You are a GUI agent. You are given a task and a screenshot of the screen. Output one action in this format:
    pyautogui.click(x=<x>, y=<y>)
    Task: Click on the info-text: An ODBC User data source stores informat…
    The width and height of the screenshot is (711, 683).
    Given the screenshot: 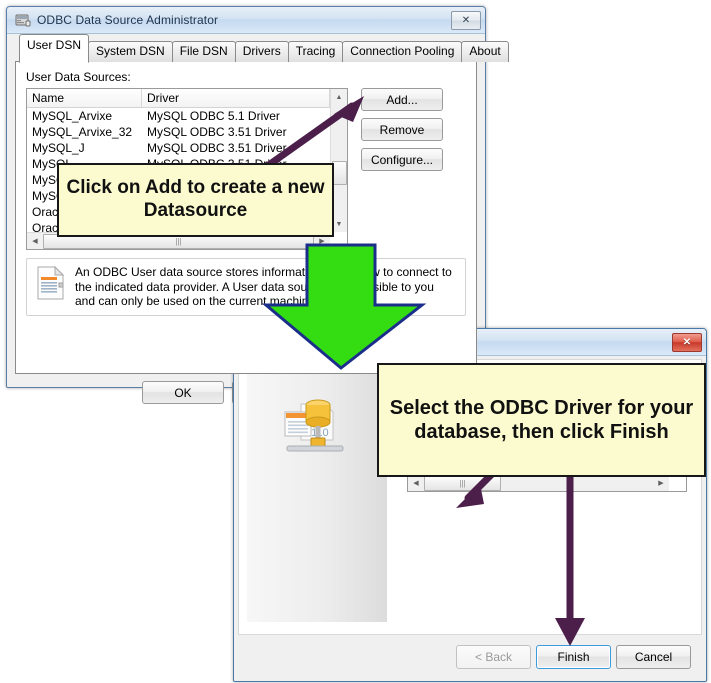 What is the action you would take?
    pyautogui.click(x=263, y=287)
    